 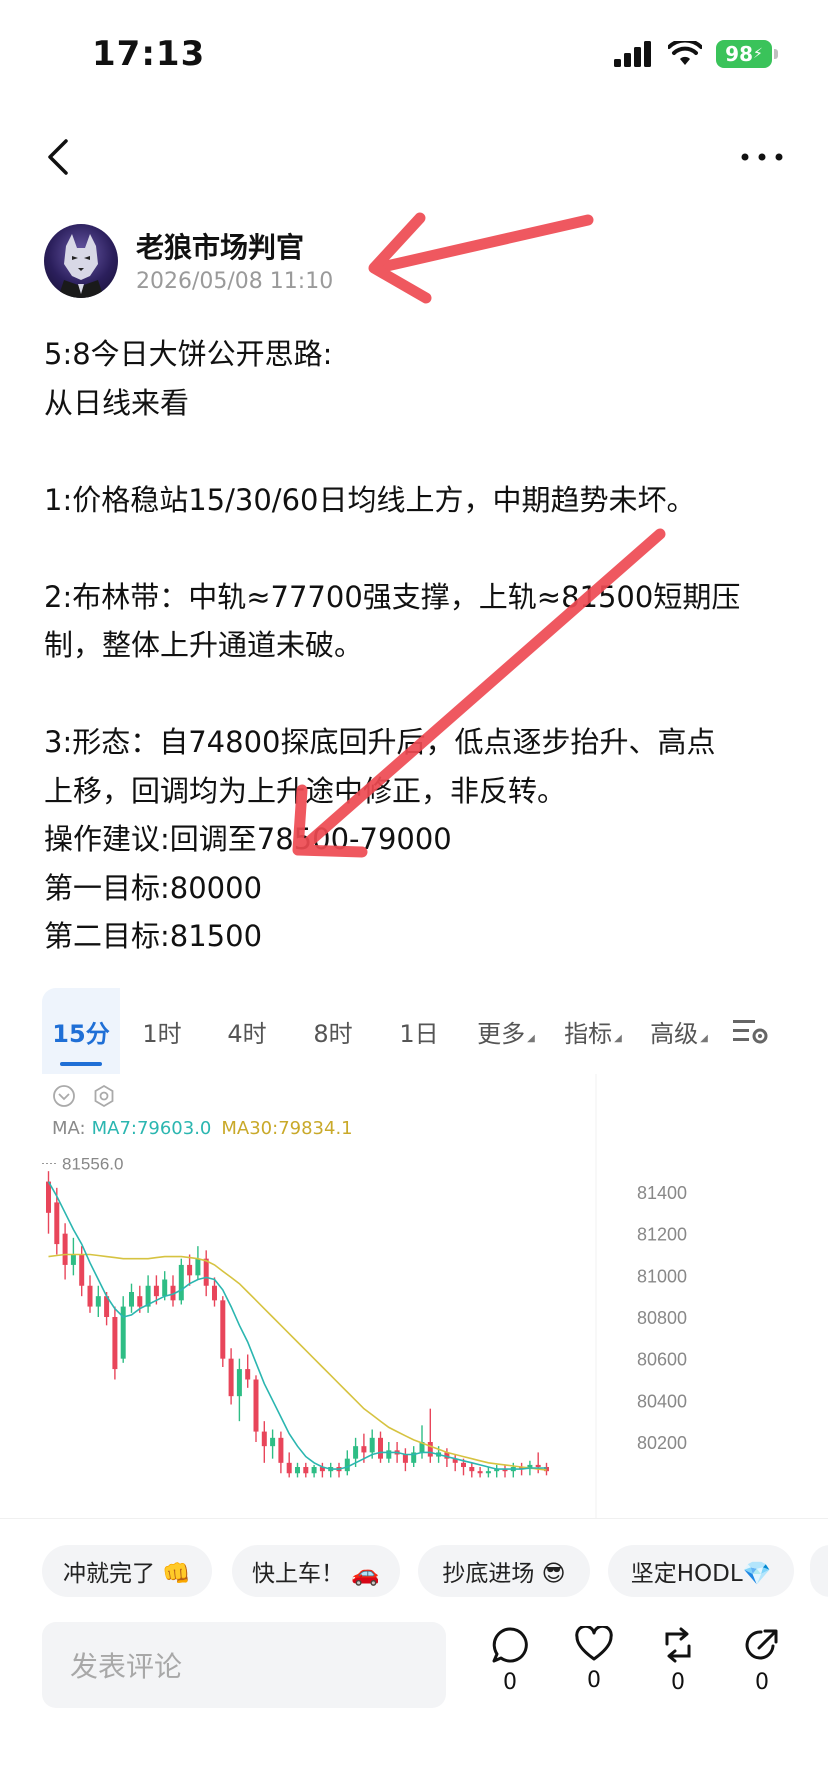 What do you see at coordinates (594, 1680) in the screenshot?
I see `like-count: 0` at bounding box center [594, 1680].